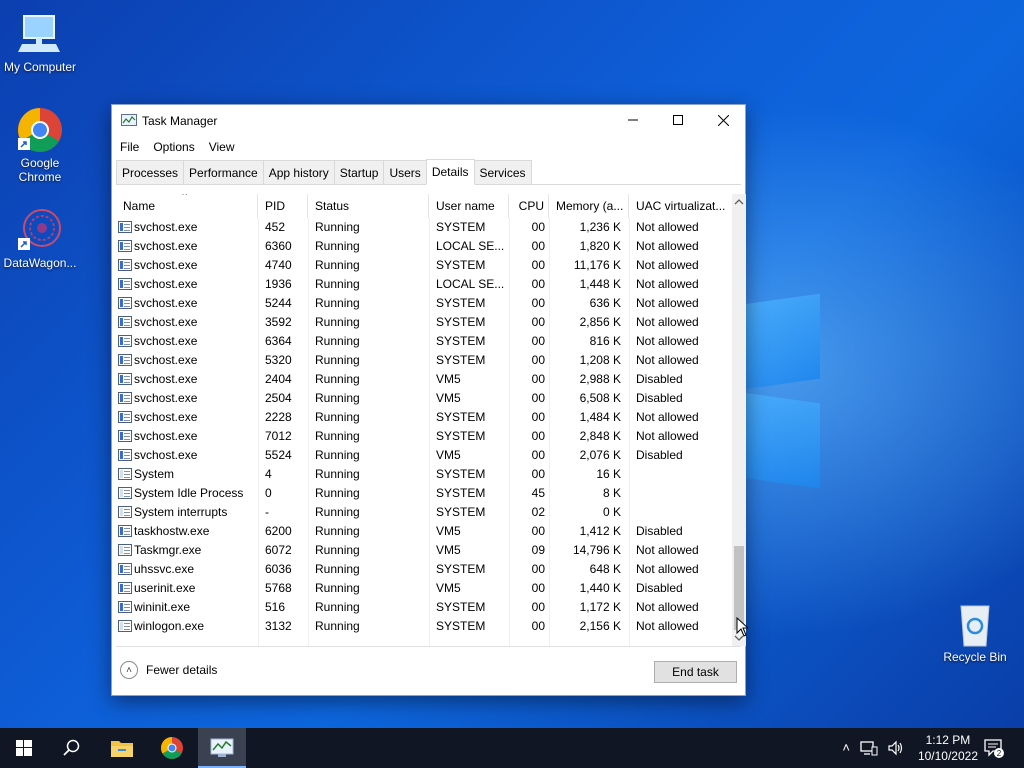 The height and width of the screenshot is (768, 1024). Describe the element at coordinates (359, 172) in the screenshot. I see `tab-startup: Startup` at that location.